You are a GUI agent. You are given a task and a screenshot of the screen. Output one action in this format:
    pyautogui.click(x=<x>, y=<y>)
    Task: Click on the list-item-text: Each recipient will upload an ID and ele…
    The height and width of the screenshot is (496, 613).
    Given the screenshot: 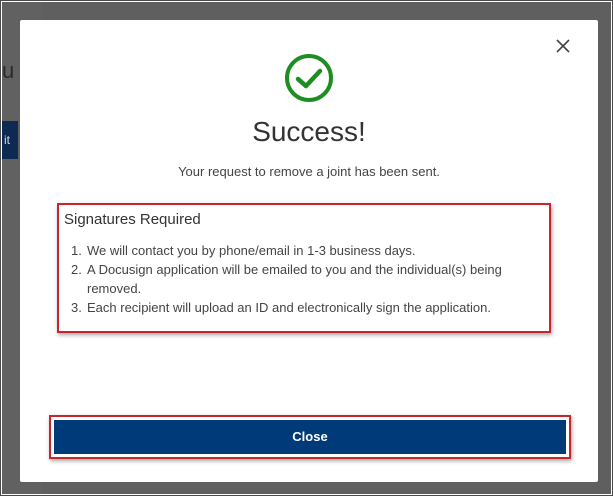 What is the action you would take?
    pyautogui.click(x=289, y=307)
    